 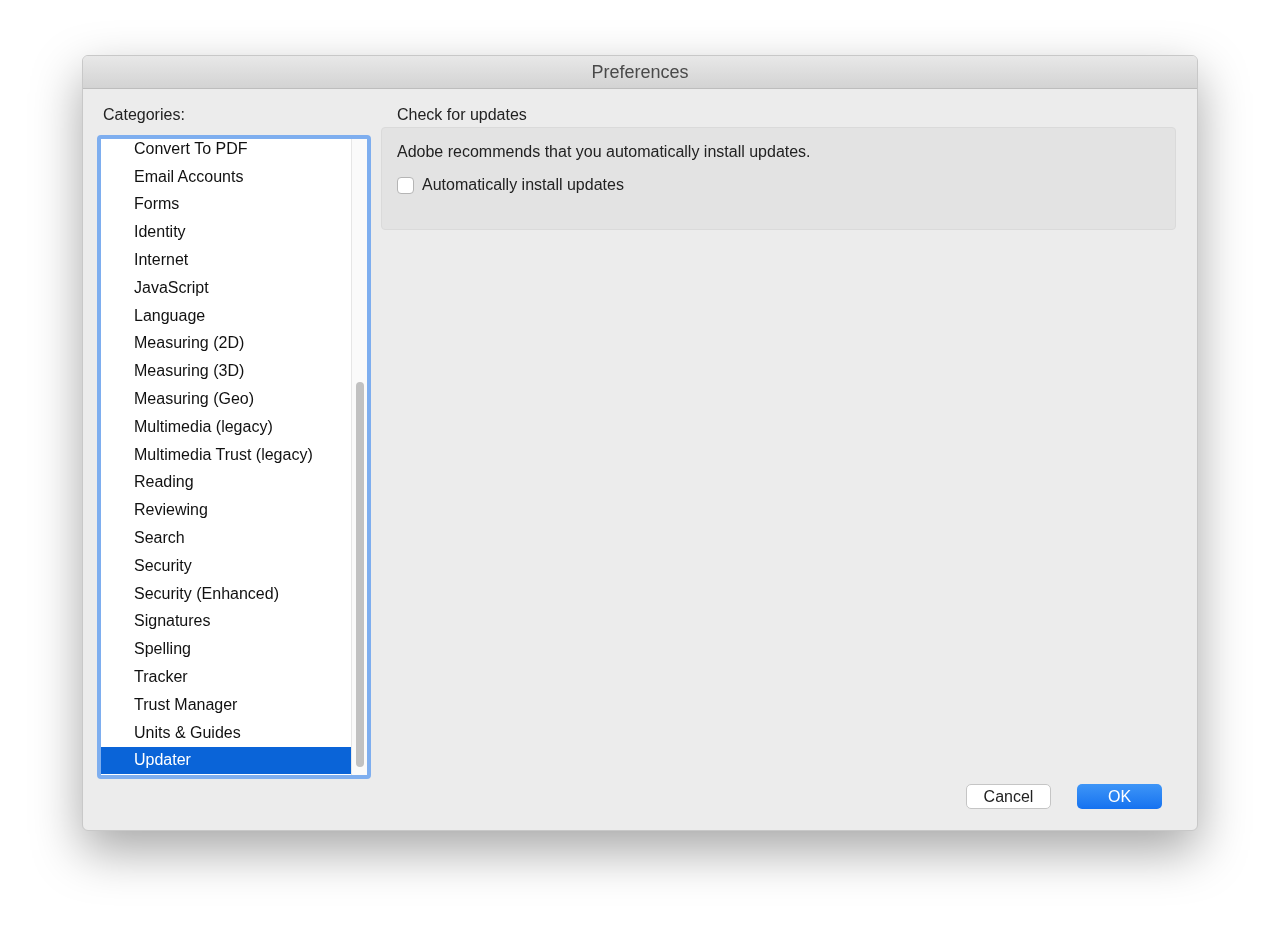 What do you see at coordinates (461, 115) in the screenshot?
I see `section-title: Check for updates` at bounding box center [461, 115].